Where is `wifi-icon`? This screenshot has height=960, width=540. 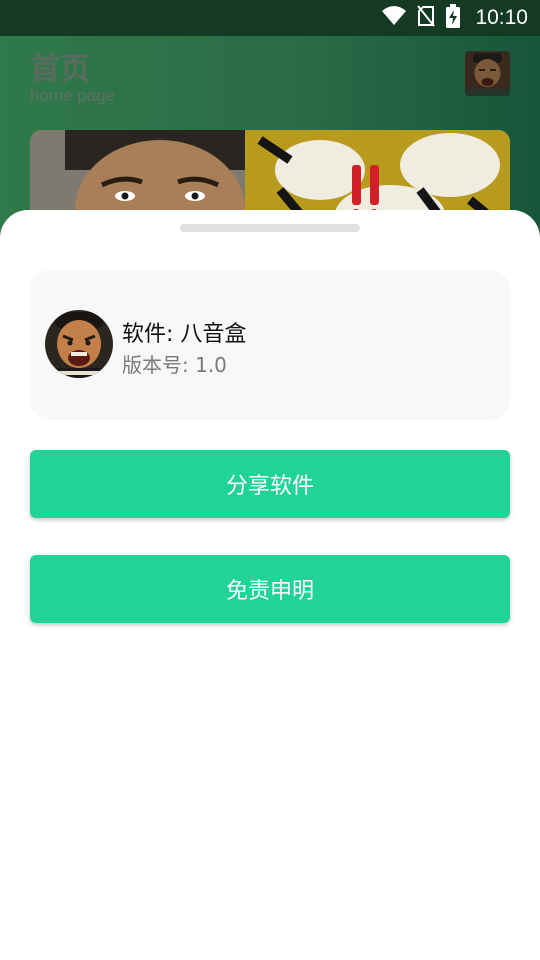
wifi-icon is located at coordinates (394, 18).